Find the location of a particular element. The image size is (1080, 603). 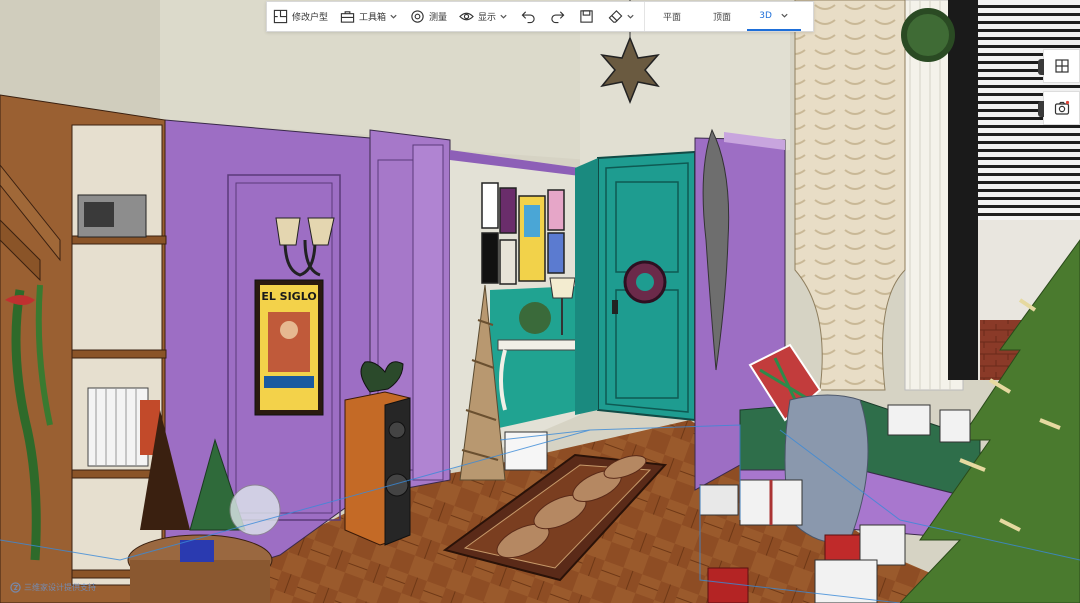

redo-icon is located at coordinates (558, 17).